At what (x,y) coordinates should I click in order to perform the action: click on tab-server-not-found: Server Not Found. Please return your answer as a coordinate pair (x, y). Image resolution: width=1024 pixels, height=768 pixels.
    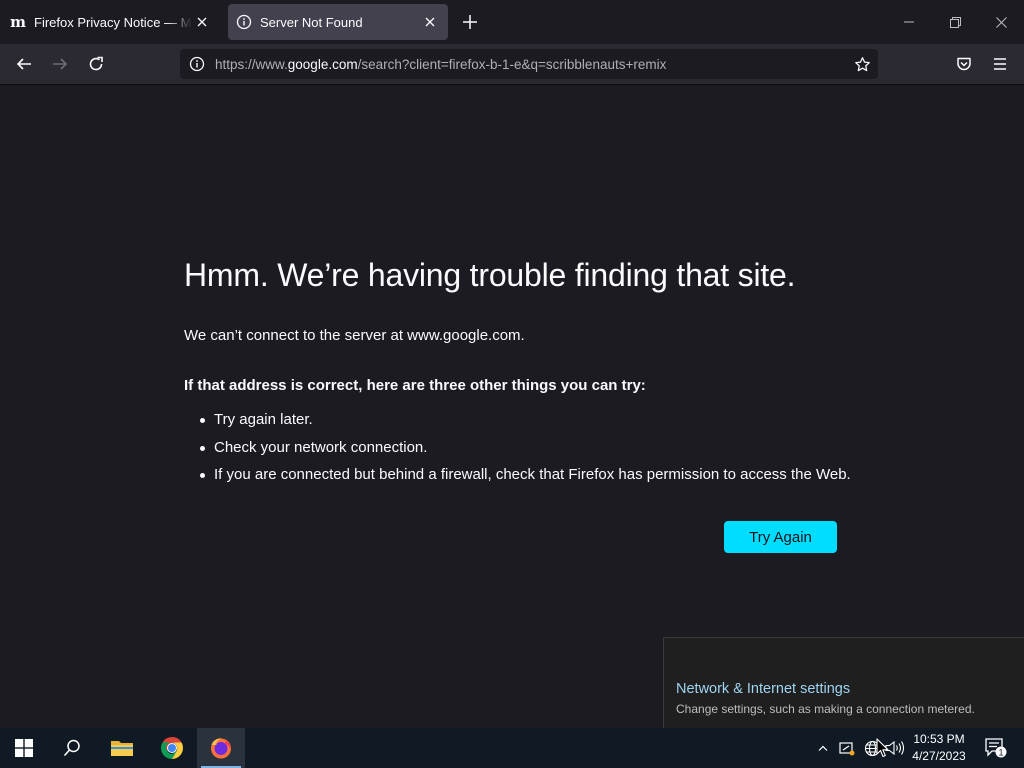
    Looking at the image, I should click on (338, 22).